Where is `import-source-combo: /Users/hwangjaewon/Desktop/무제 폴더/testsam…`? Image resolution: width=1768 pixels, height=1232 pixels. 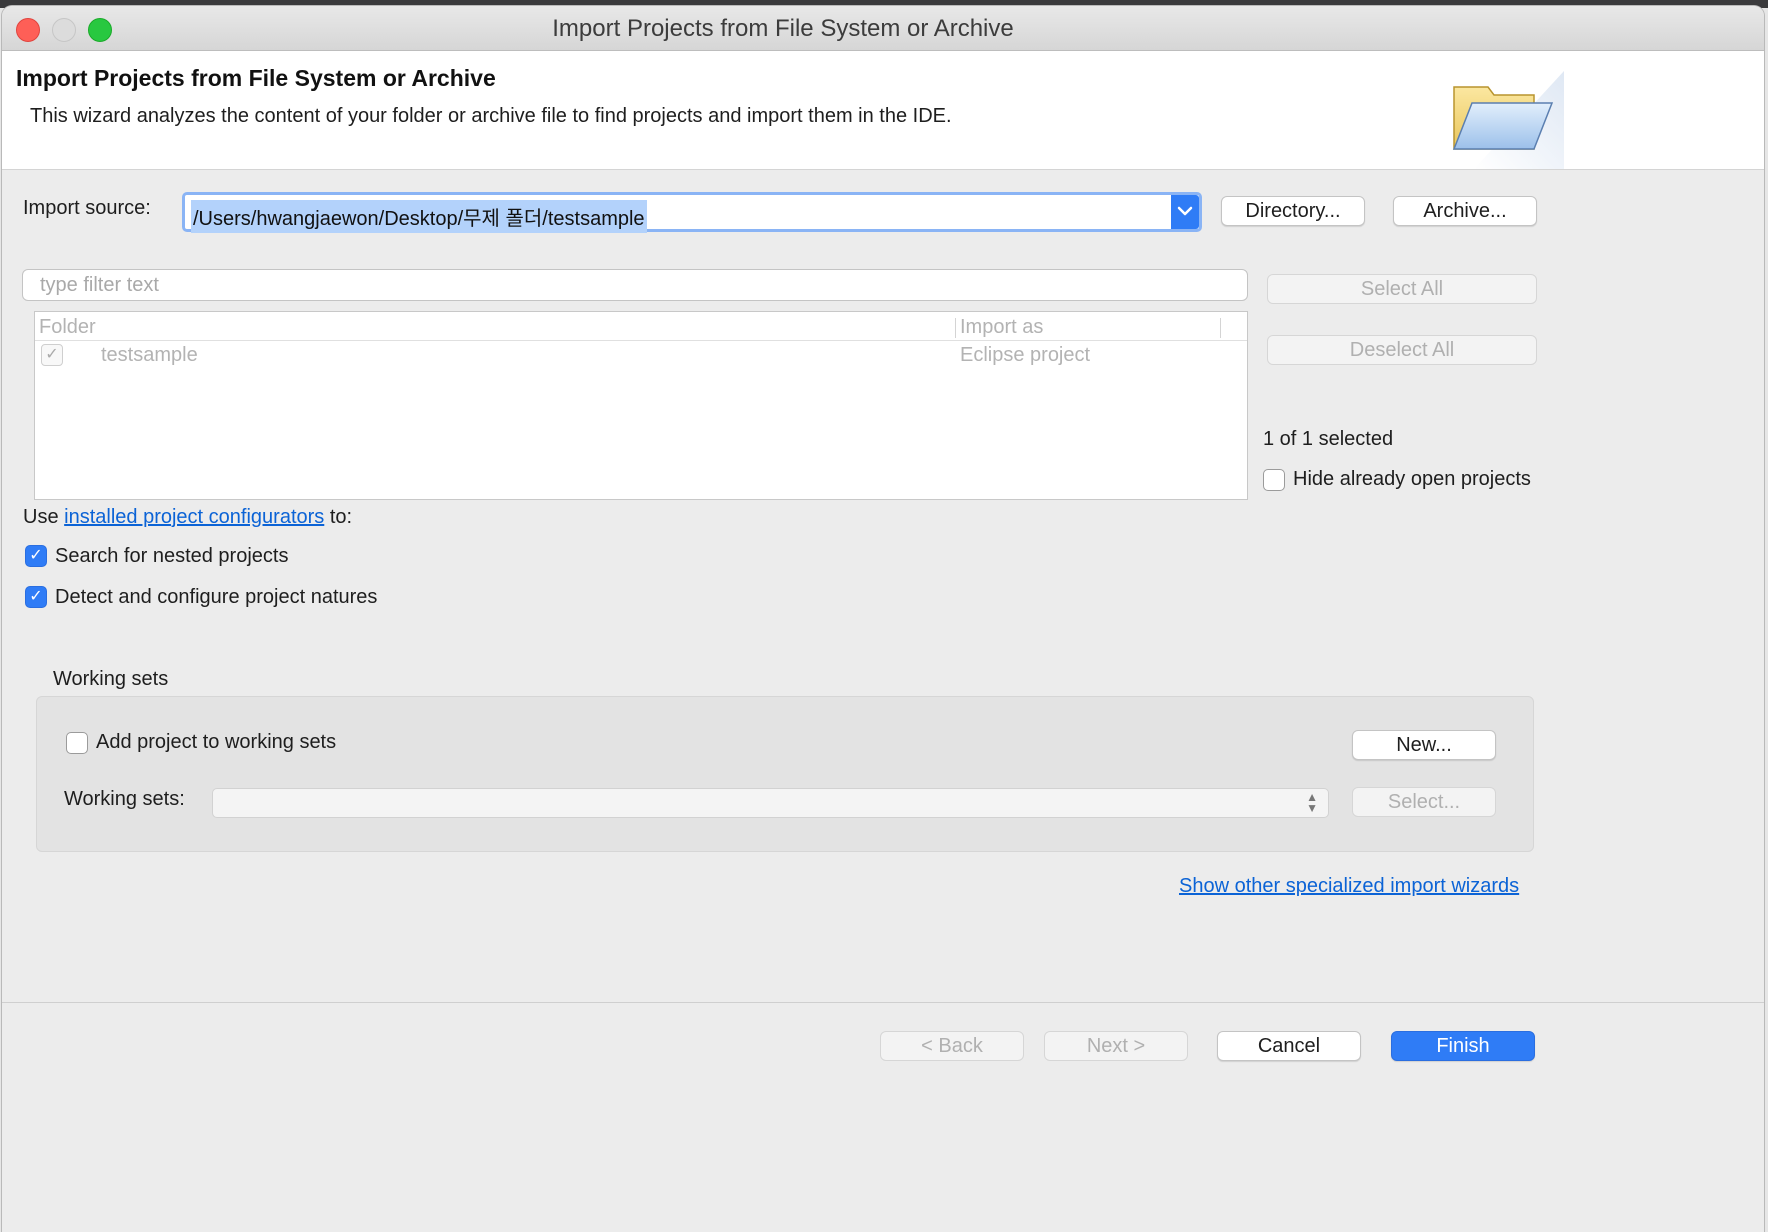 import-source-combo: /Users/hwangjaewon/Desktop/무제 폴더/testsam… is located at coordinates (692, 212).